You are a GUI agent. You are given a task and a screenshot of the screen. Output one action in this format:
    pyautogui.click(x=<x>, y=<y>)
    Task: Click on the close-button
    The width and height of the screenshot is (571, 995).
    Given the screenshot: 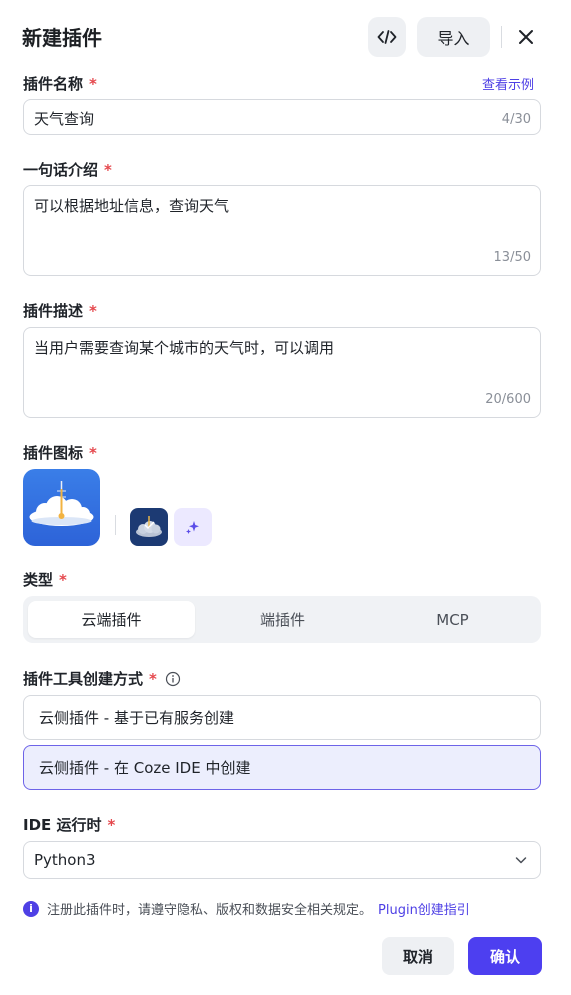 What is the action you would take?
    pyautogui.click(x=526, y=37)
    